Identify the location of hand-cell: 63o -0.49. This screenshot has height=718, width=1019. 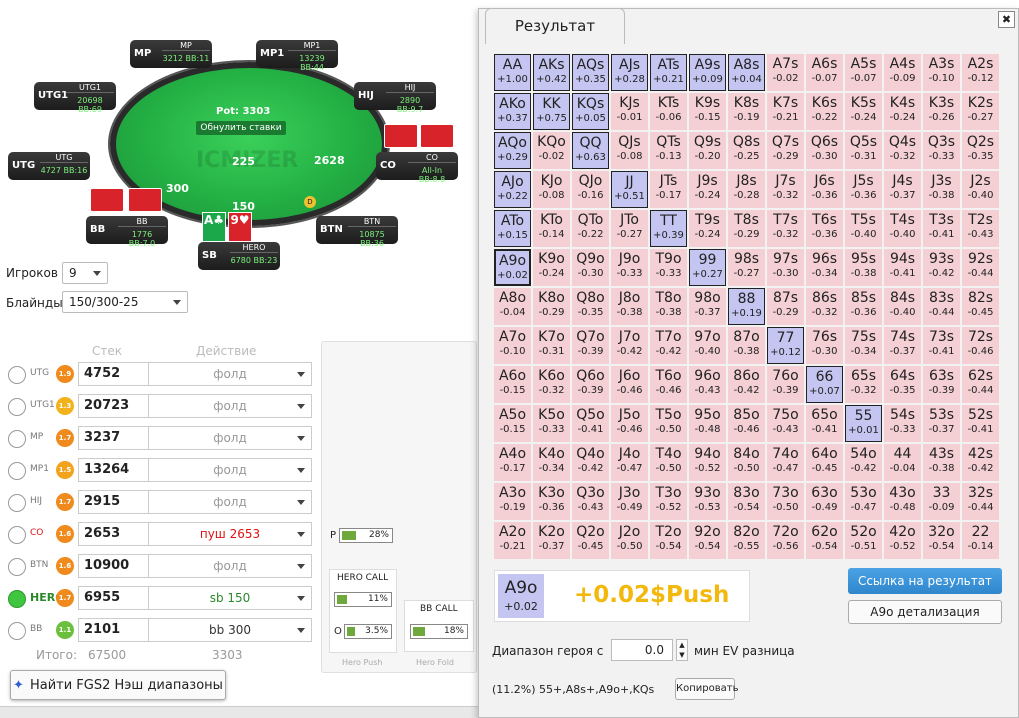
(824, 501).